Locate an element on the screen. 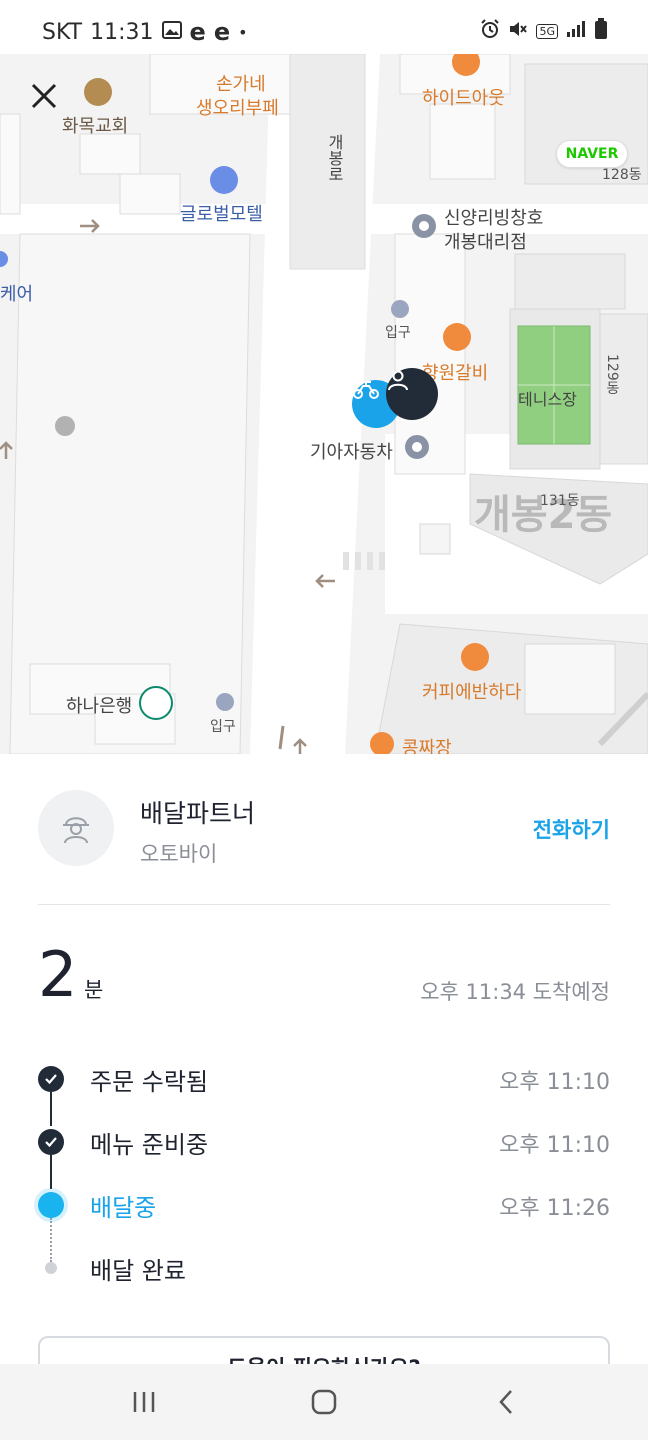 This screenshot has width=648, height=1440. naver-logo: NAVER is located at coordinates (592, 154).